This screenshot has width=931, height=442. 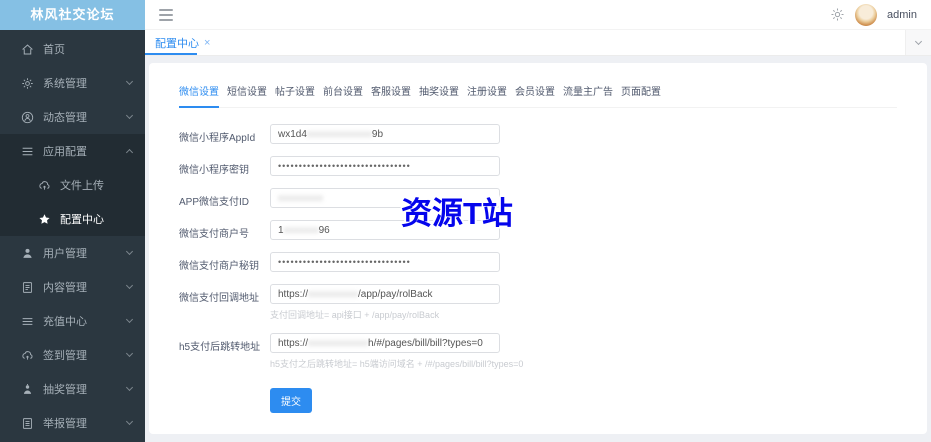 I want to click on value-prefix: wx1d4, so click(x=292, y=134).